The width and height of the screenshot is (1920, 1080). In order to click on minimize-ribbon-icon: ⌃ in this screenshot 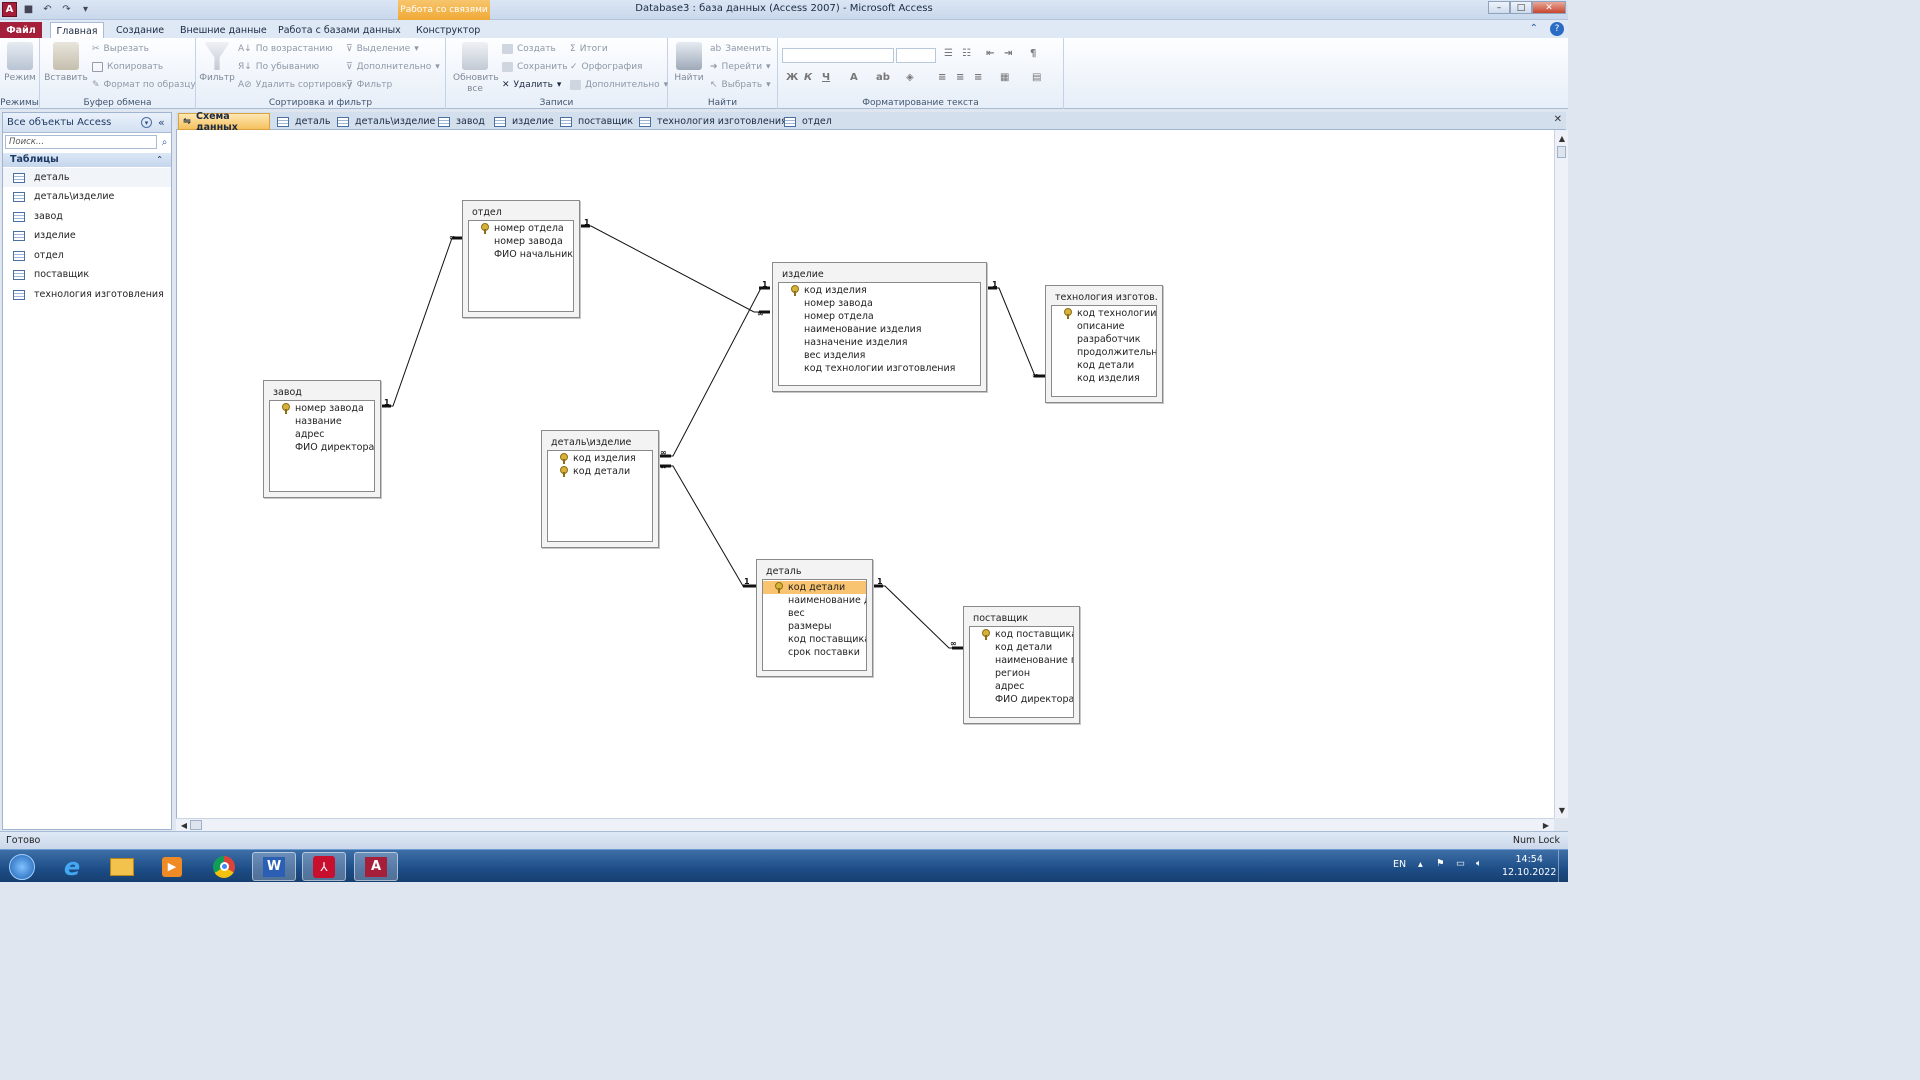, I will do `click(1534, 28)`.